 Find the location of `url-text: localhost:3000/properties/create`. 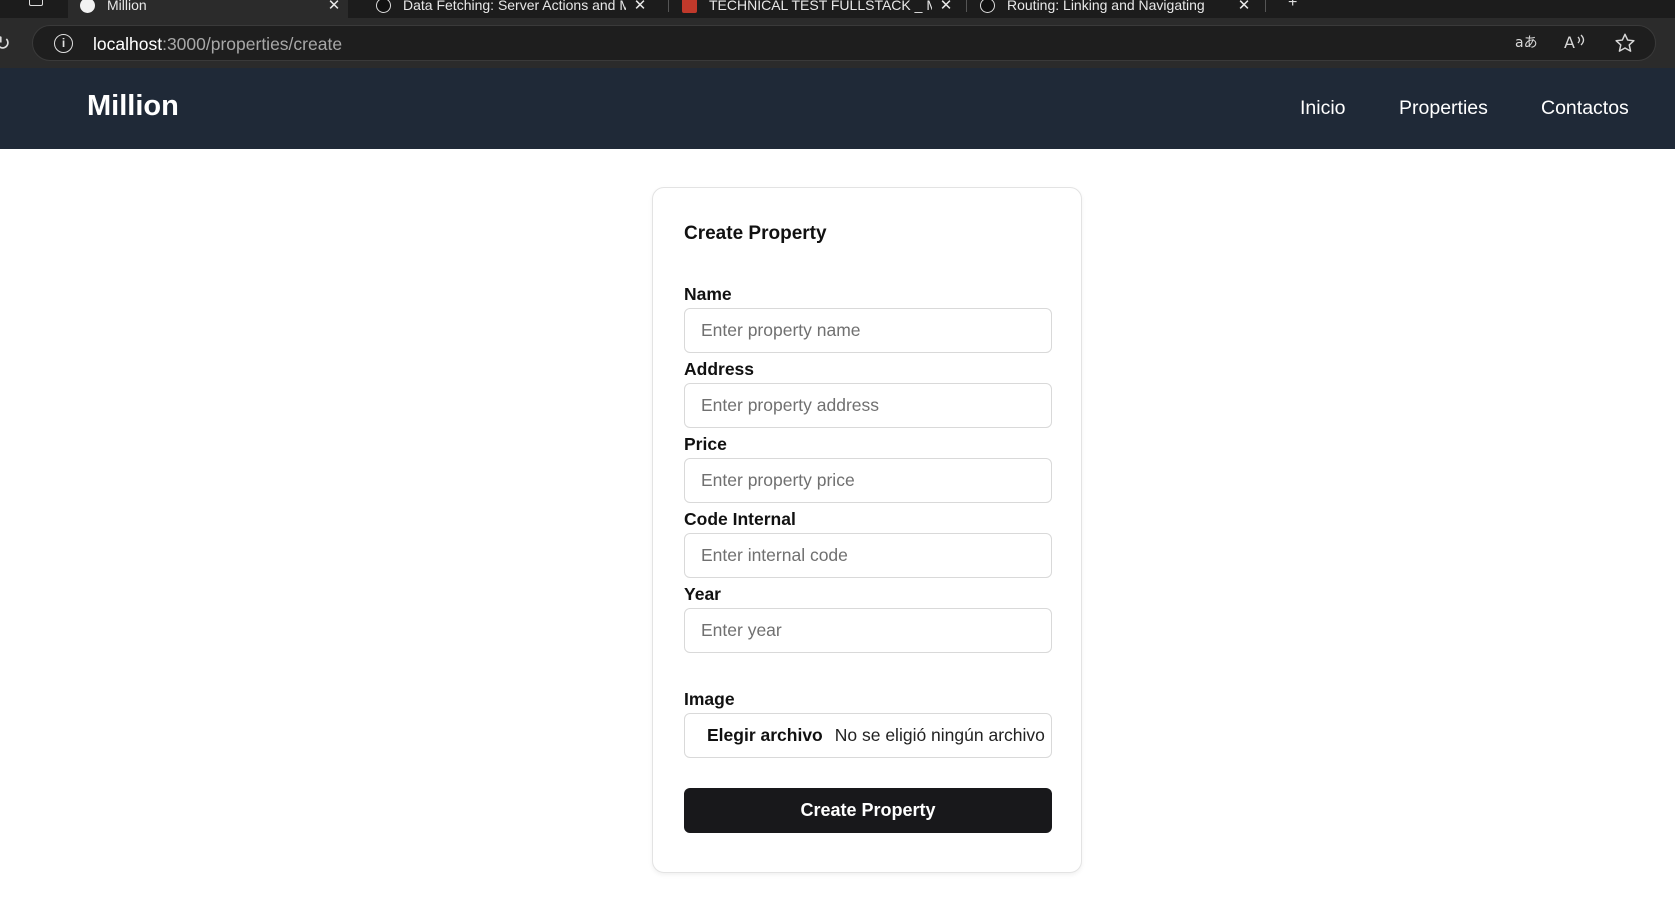

url-text: localhost:3000/properties/create is located at coordinates (217, 44).